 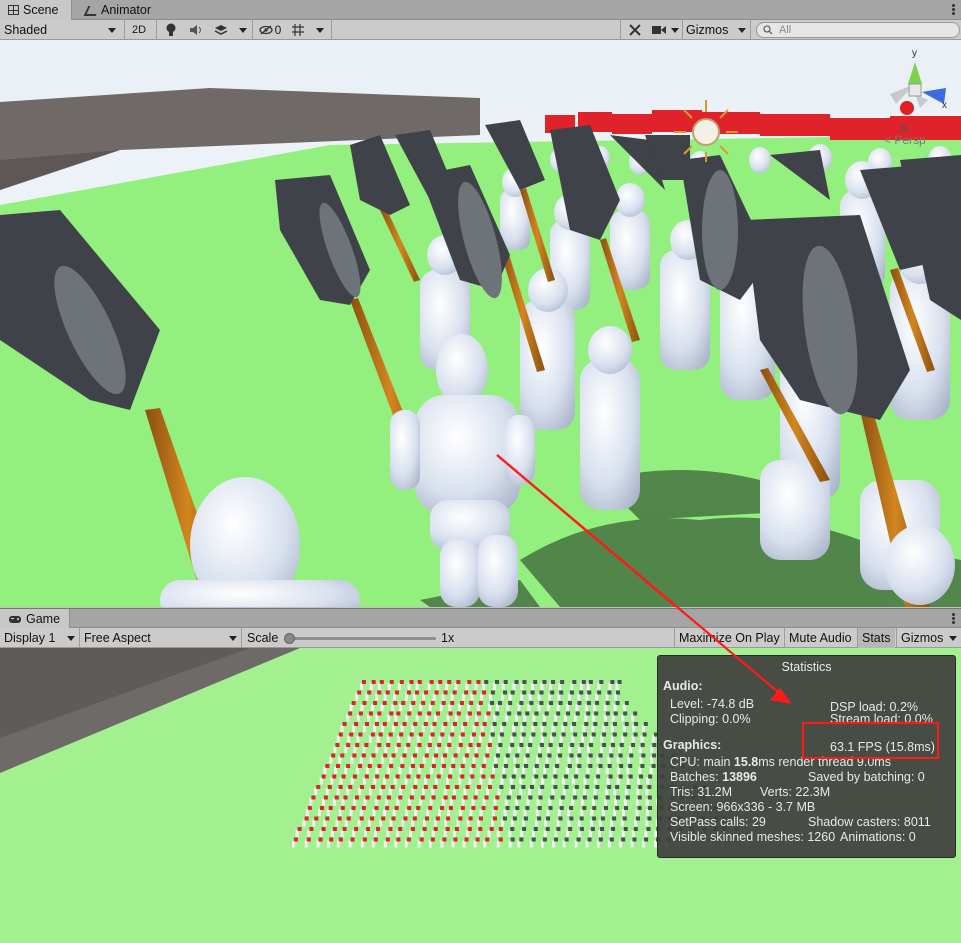 I want to click on maximize-on-play-button: Maximize On Play, so click(x=729, y=638).